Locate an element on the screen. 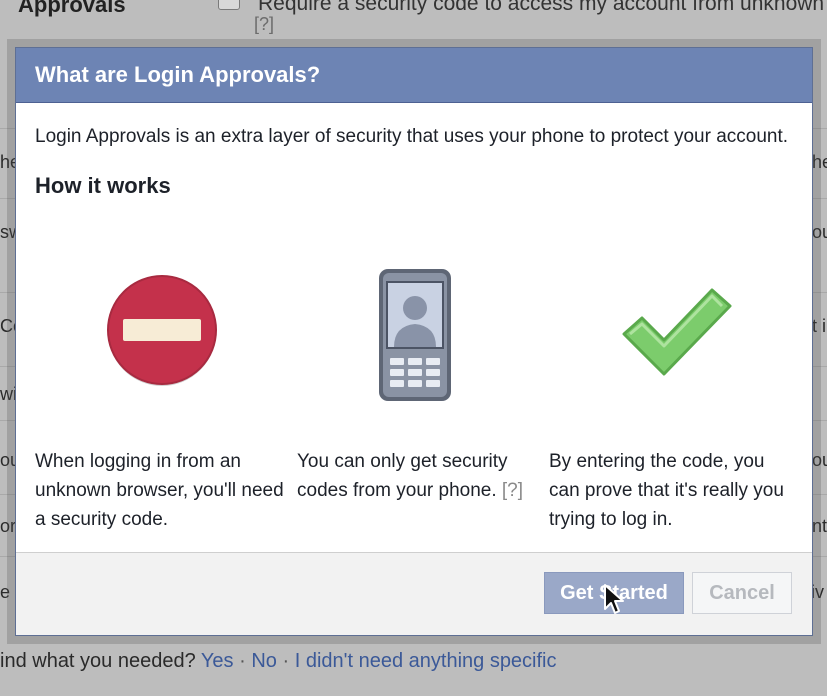 The image size is (827, 696). dialog-footer: Get Started Cancel is located at coordinates (414, 593).